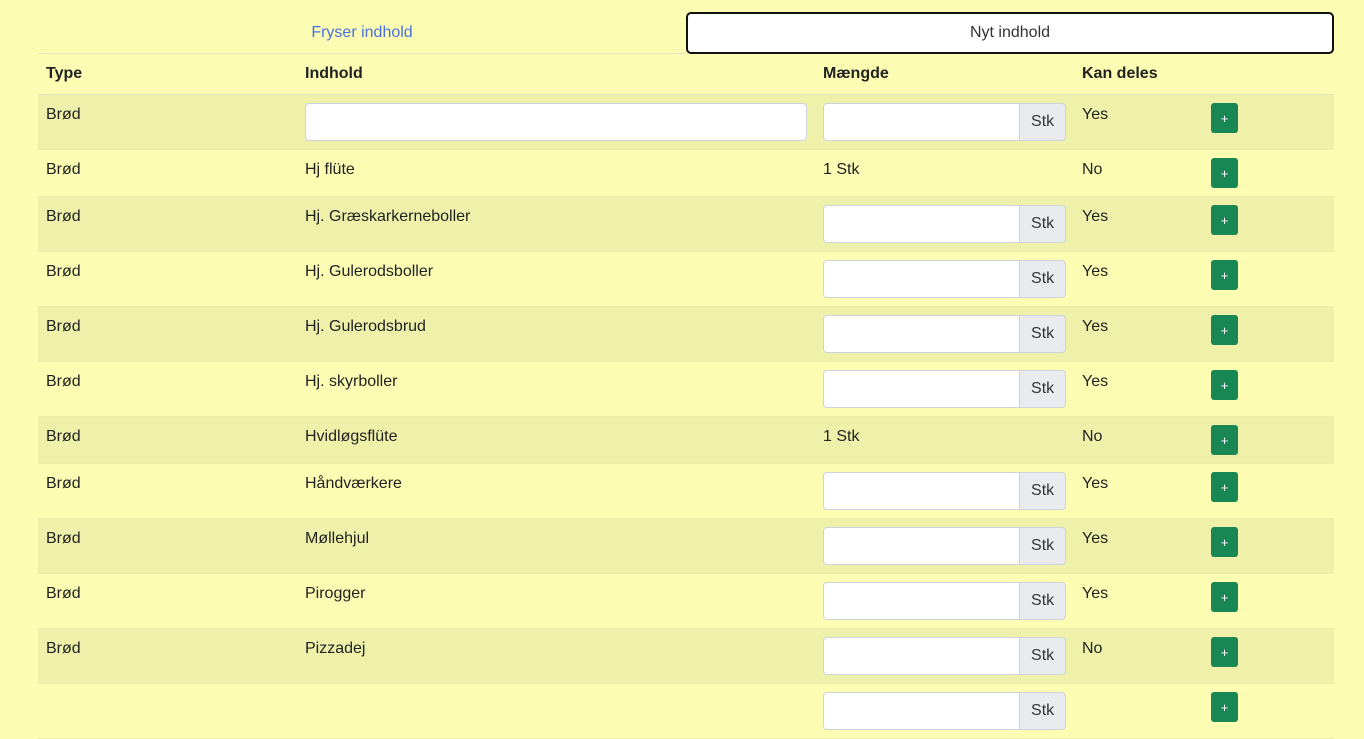  I want to click on column-header-shareable: Kan deles, so click(1138, 74).